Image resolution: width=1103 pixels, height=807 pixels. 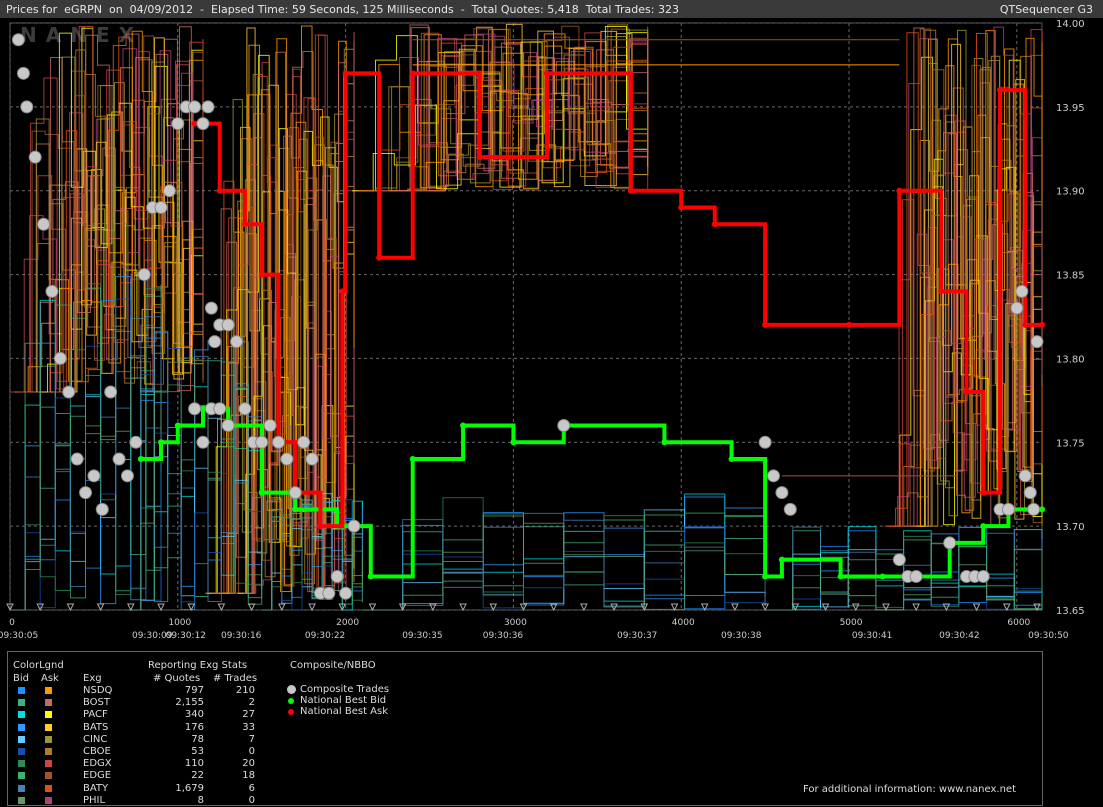 What do you see at coordinates (1070, 276) in the screenshot?
I see `y-tick-label: 13.85` at bounding box center [1070, 276].